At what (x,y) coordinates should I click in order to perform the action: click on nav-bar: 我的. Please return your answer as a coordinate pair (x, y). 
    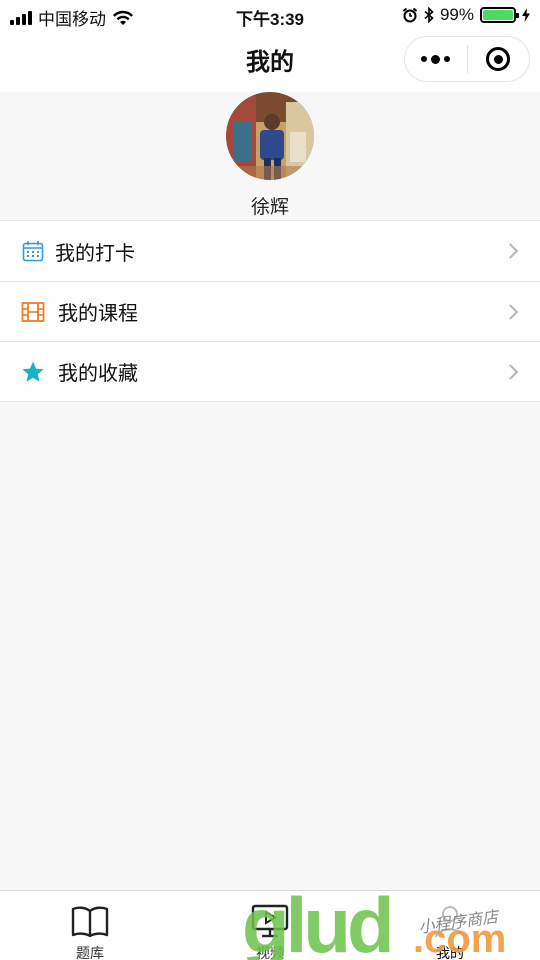
    Looking at the image, I should click on (270, 61).